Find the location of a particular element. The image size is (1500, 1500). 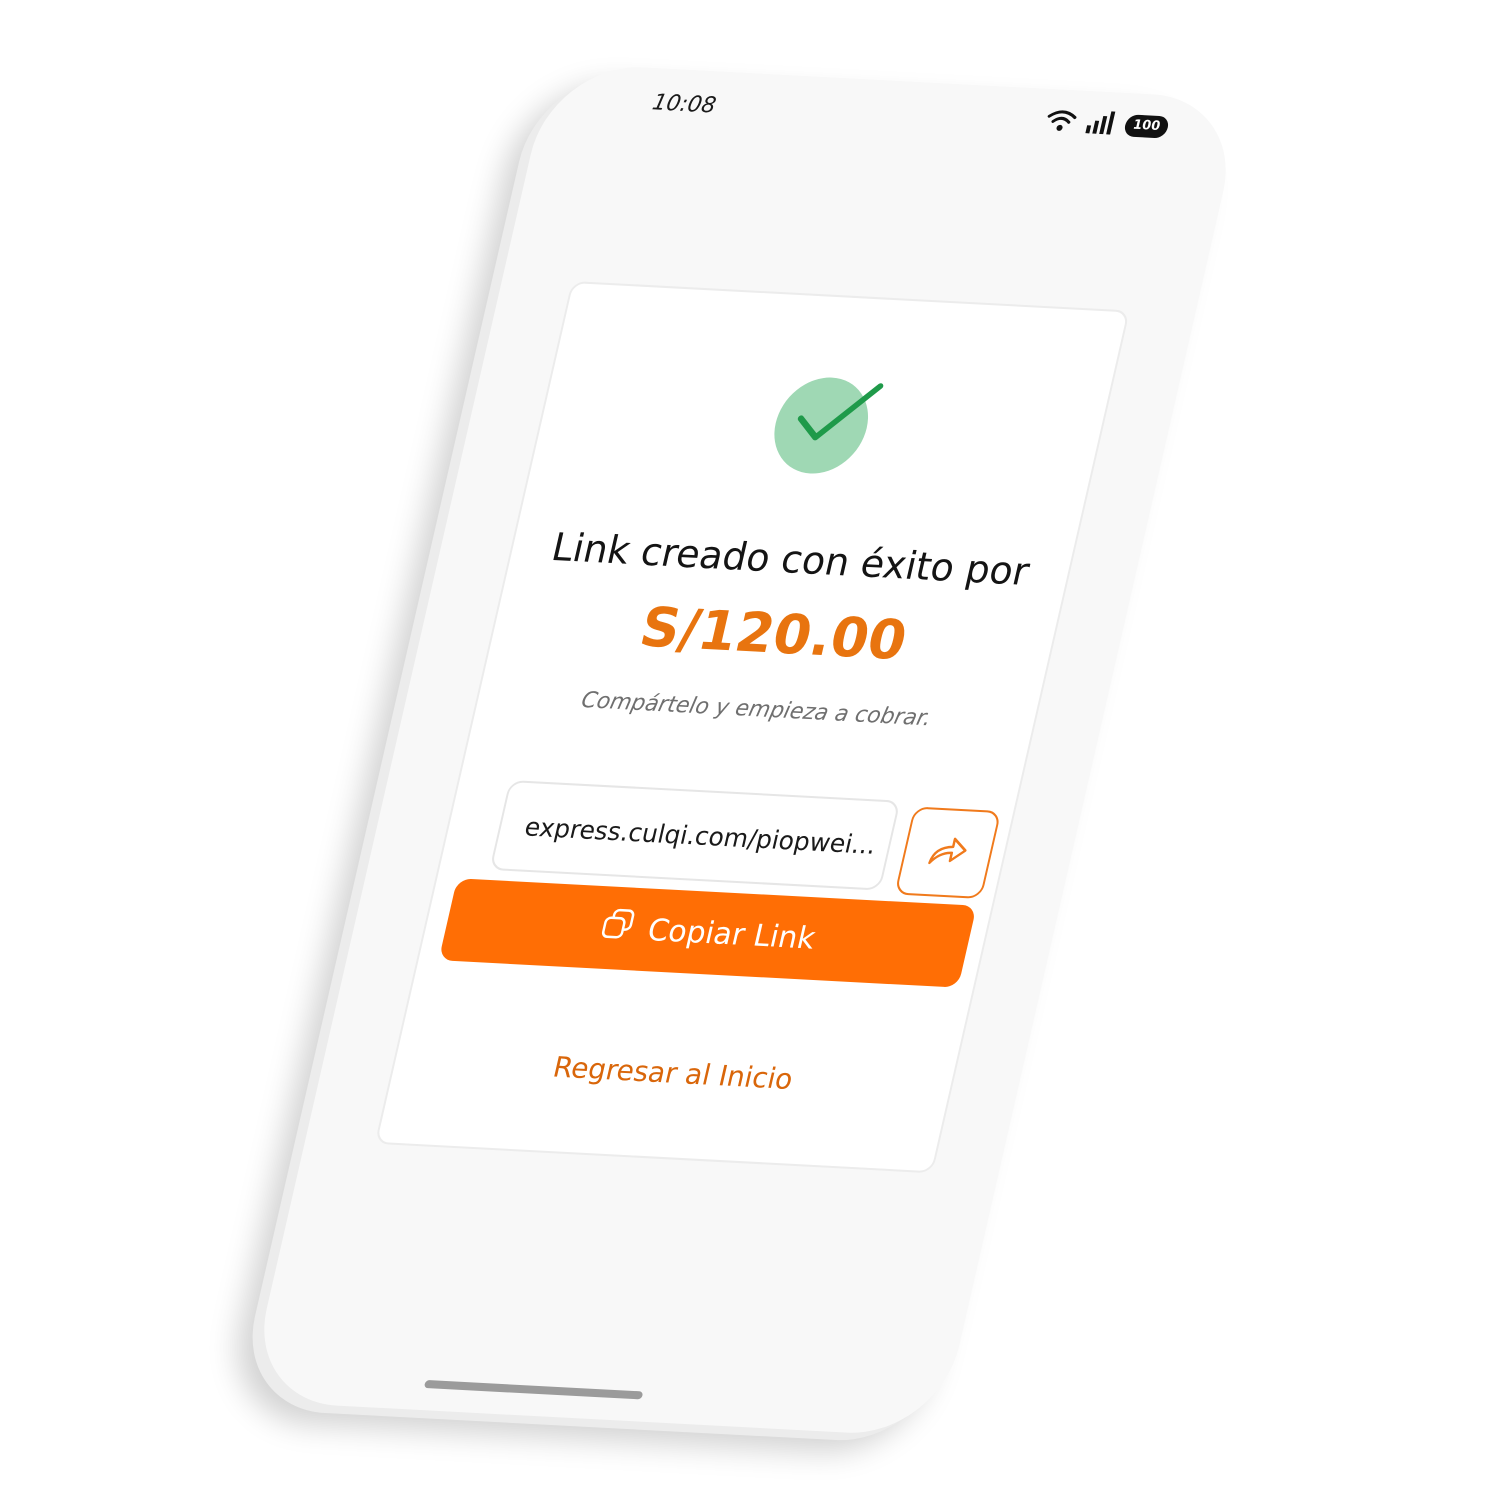

home-indicator is located at coordinates (533, 1389).